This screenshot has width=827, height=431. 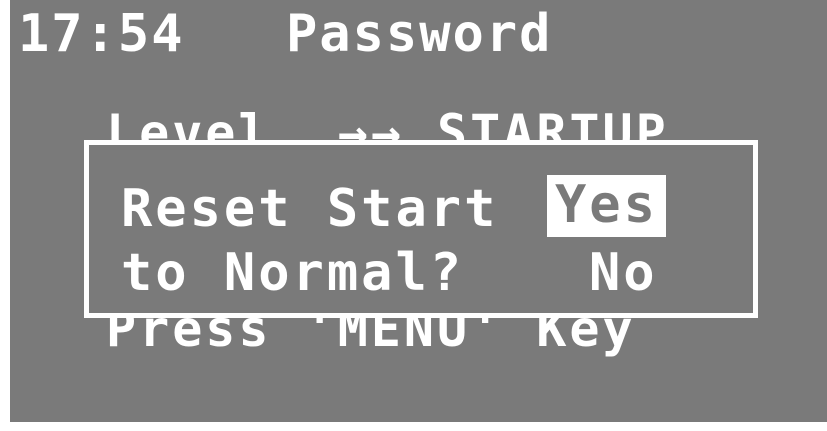 I want to click on option-yes: Yes, so click(x=606, y=206).